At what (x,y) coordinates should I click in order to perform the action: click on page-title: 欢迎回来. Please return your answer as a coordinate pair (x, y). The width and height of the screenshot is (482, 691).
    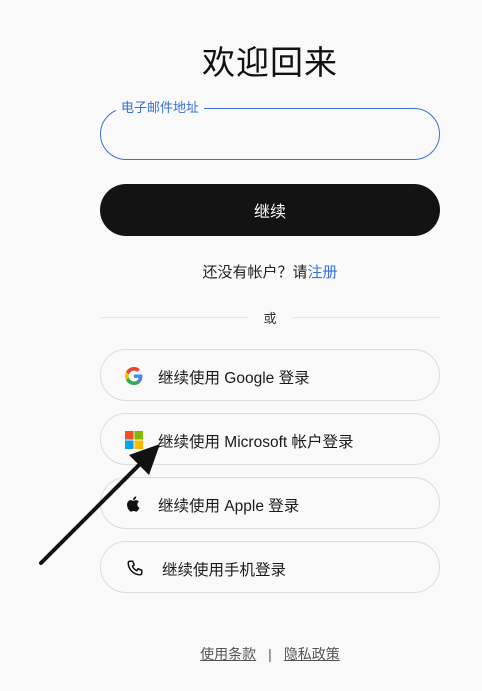
    Looking at the image, I should click on (270, 62).